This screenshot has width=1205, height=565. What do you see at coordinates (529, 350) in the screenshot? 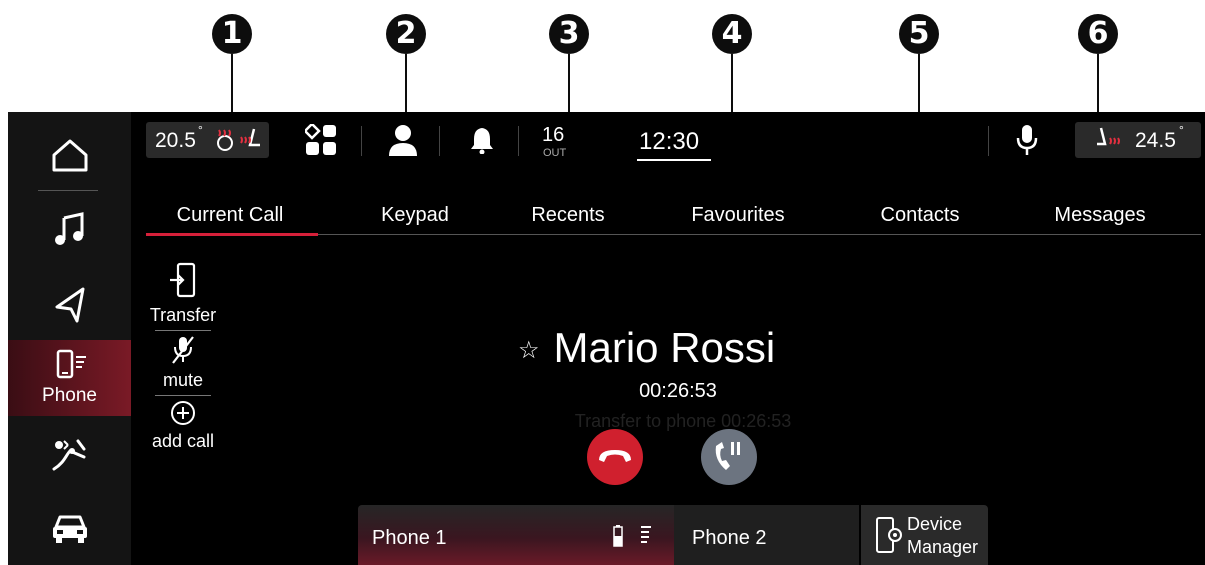
I see `favourite-star-icon: ☆` at bounding box center [529, 350].